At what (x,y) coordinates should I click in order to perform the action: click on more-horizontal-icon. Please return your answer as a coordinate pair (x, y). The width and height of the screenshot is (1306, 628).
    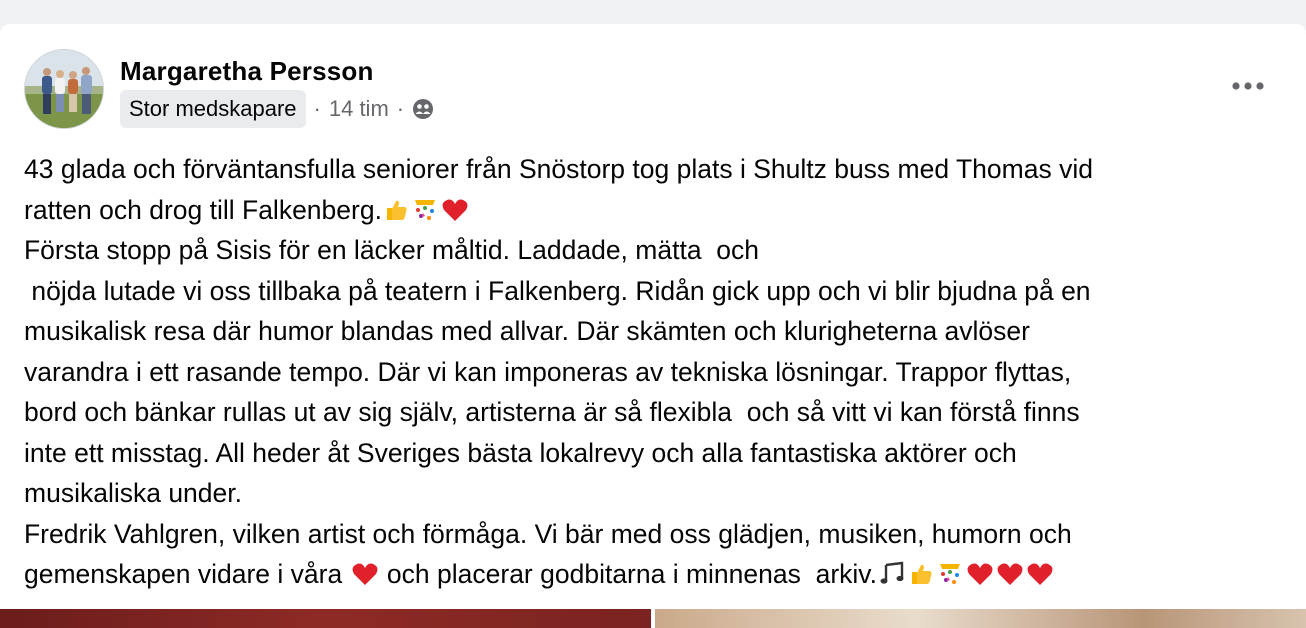
    Looking at the image, I should click on (1248, 86).